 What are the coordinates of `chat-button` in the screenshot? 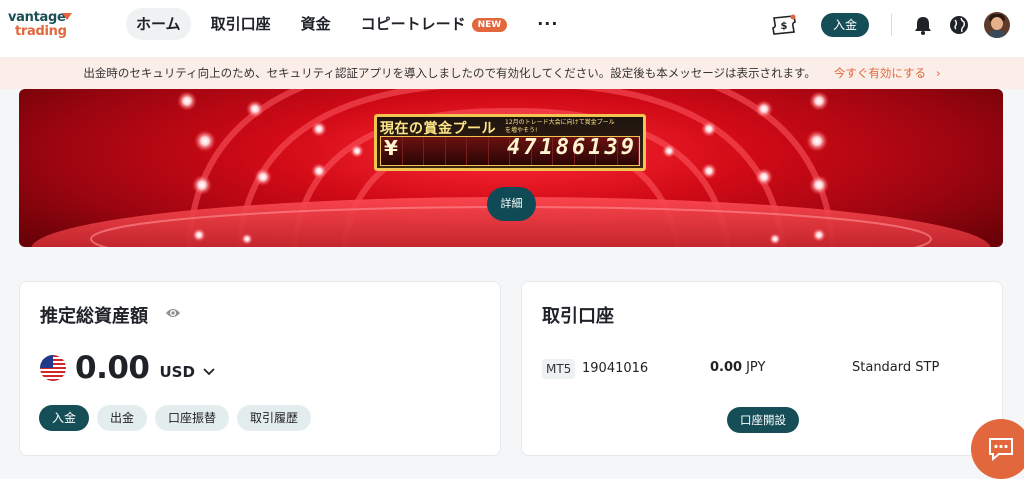 It's located at (997, 449).